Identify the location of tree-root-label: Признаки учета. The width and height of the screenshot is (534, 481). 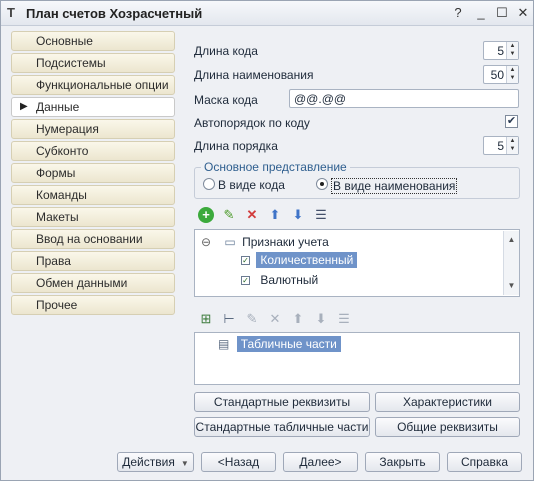
(285, 242).